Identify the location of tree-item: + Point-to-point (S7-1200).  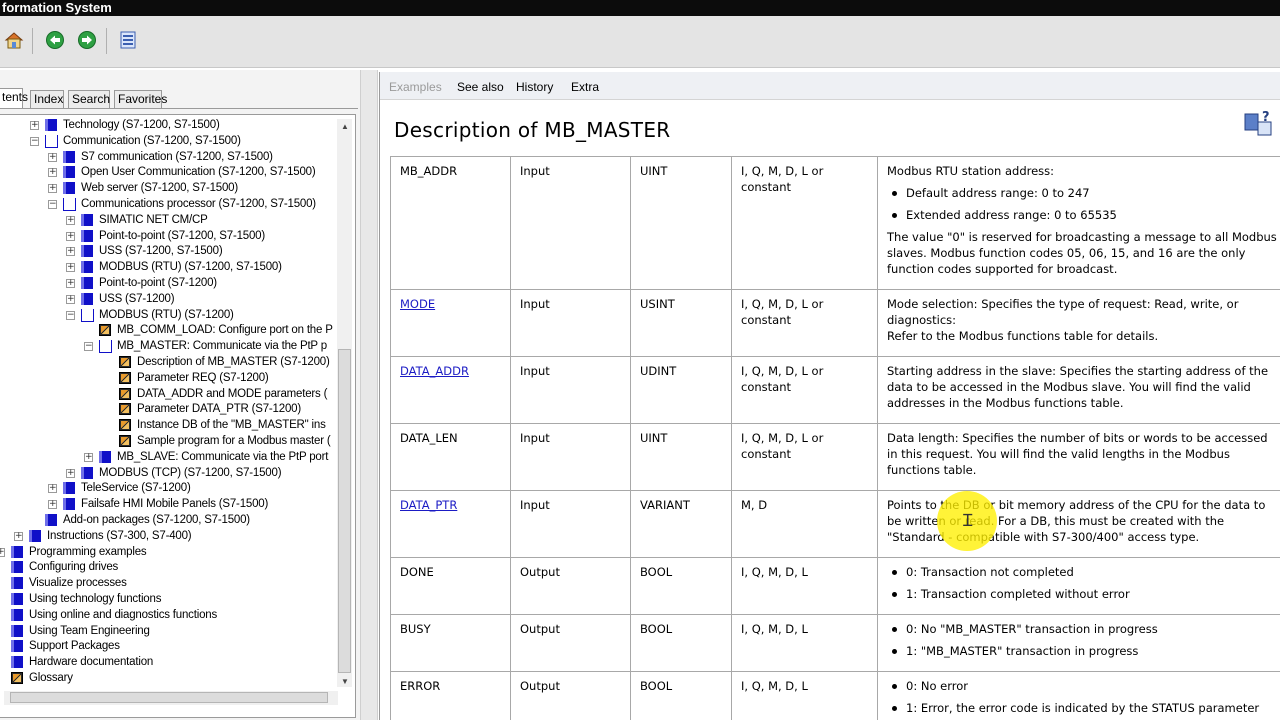
(168, 283).